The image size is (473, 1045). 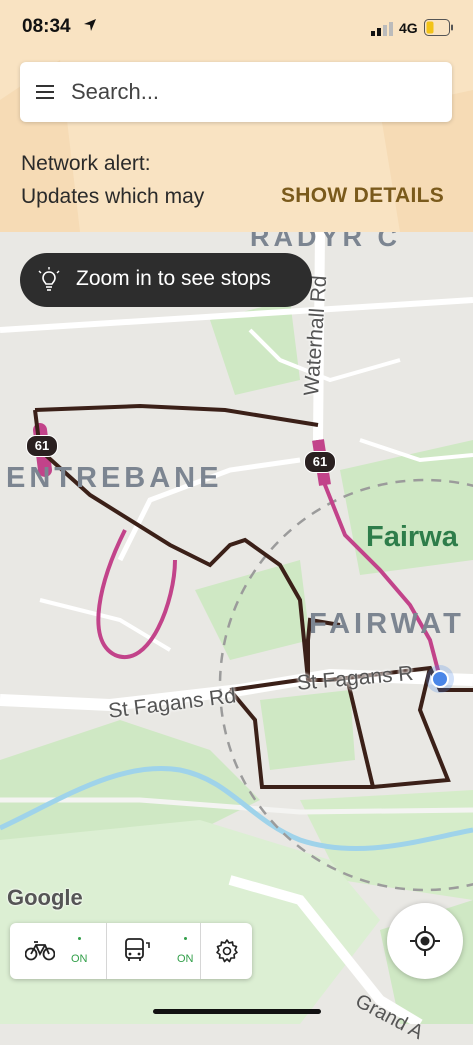 I want to click on menu-icon, so click(x=46, y=92).